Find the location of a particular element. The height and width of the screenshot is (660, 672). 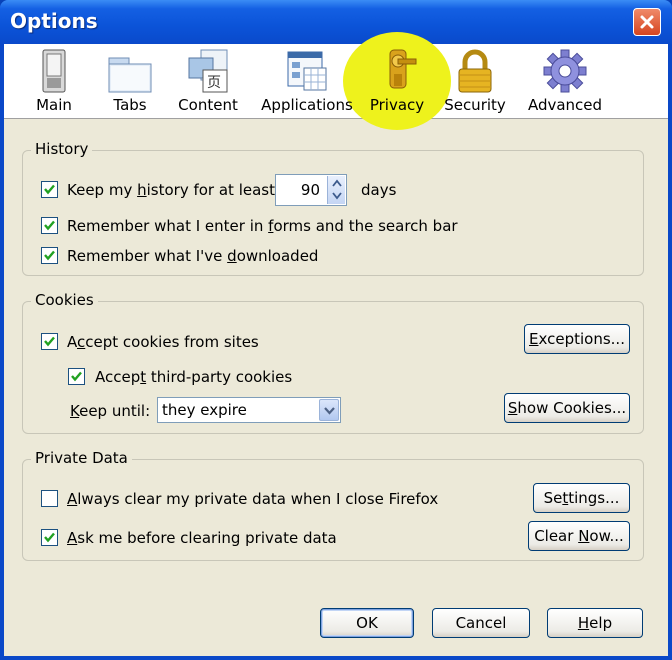

cookies-legend: Cookies is located at coordinates (64, 300).